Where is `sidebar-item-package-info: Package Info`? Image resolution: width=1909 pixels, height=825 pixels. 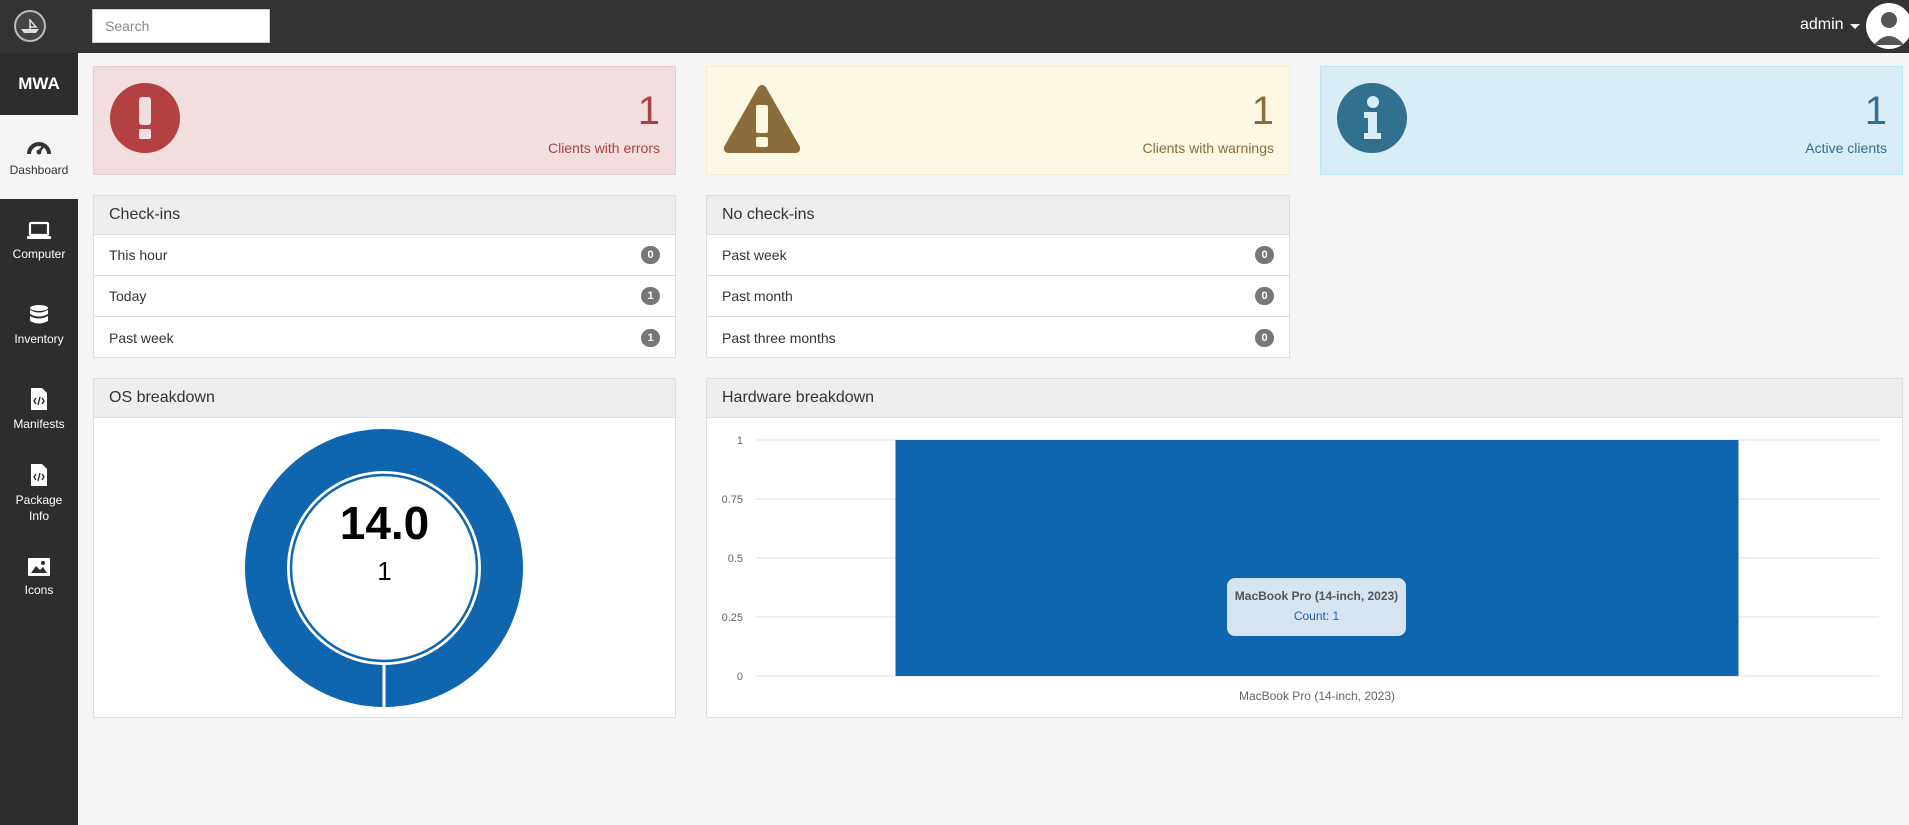
sidebar-item-package-info: Package Info is located at coordinates (39, 493).